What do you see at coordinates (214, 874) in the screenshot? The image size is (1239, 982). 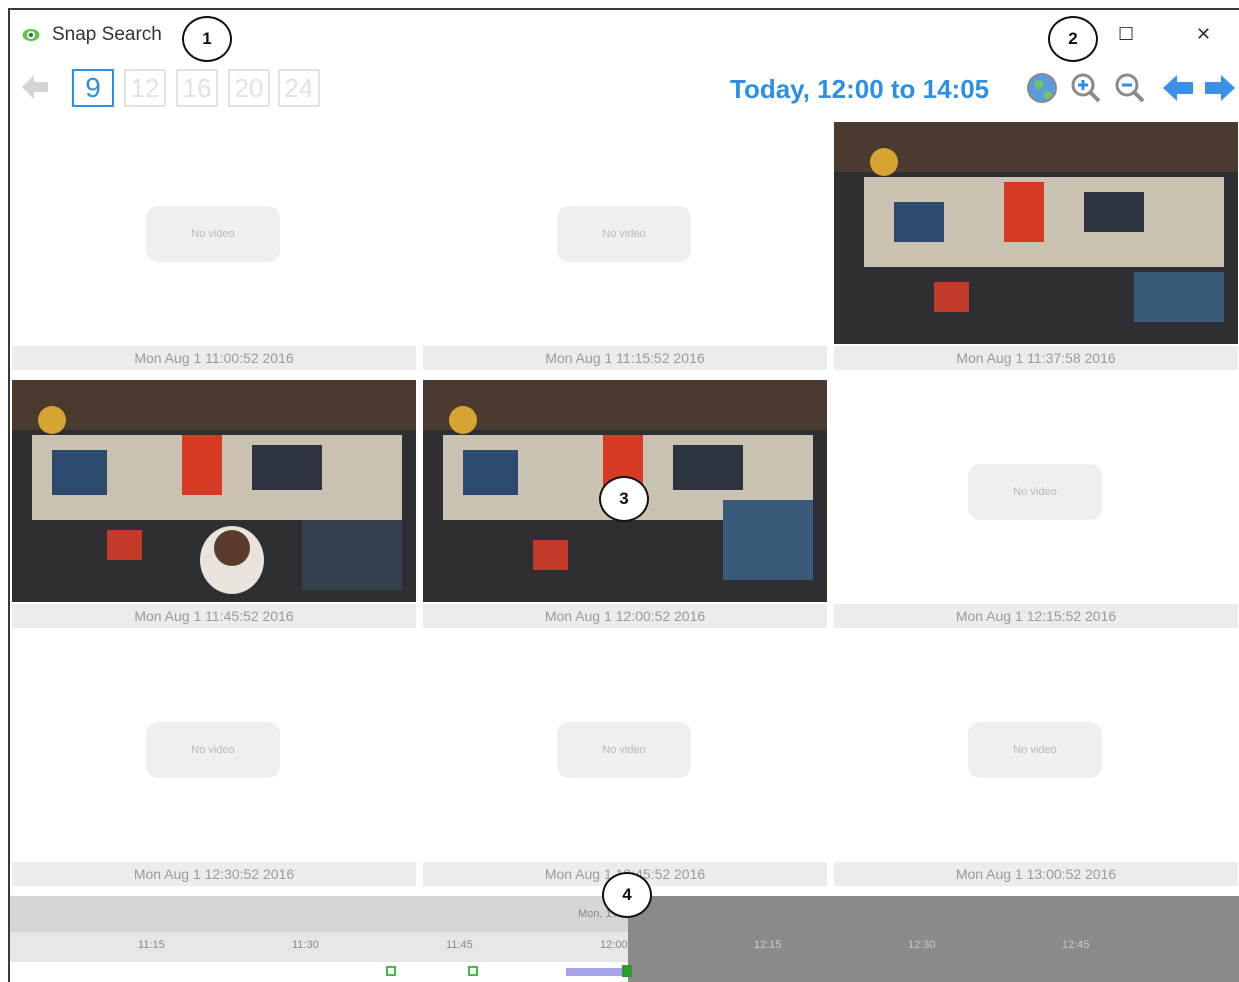 I see `snapshot-timestamp: Mon Aug 1 12:30:52 2016` at bounding box center [214, 874].